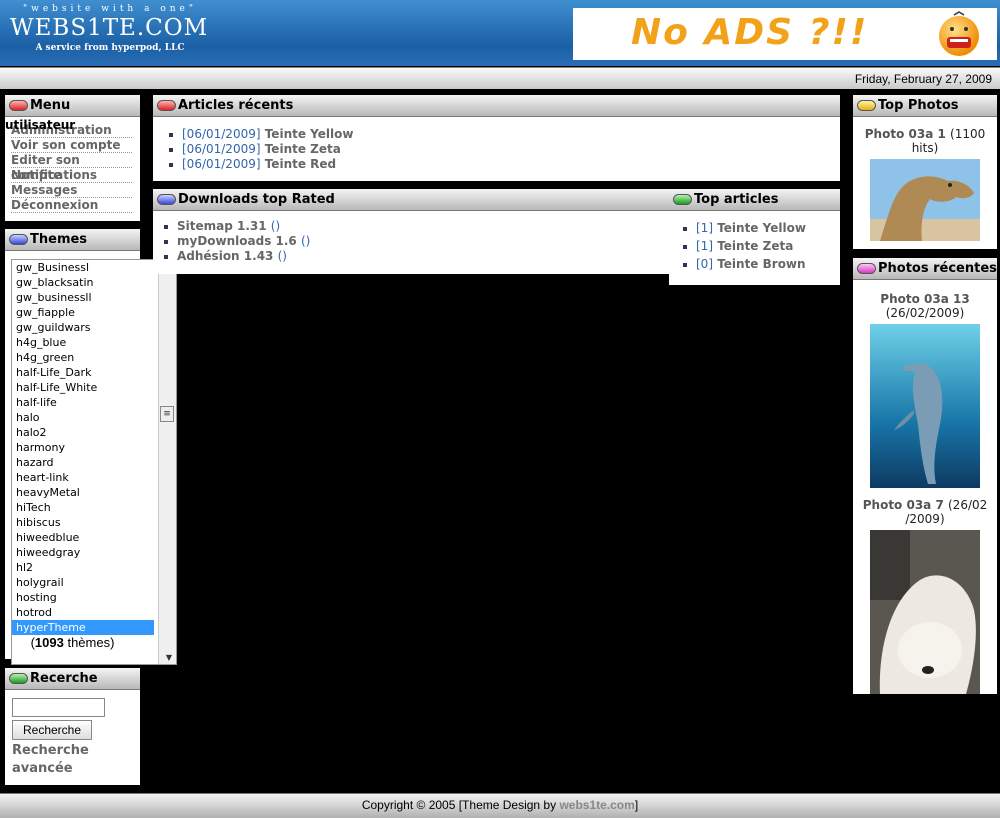 The height and width of the screenshot is (818, 1000). Describe the element at coordinates (83, 402) in the screenshot. I see `theme-option: half-life` at that location.